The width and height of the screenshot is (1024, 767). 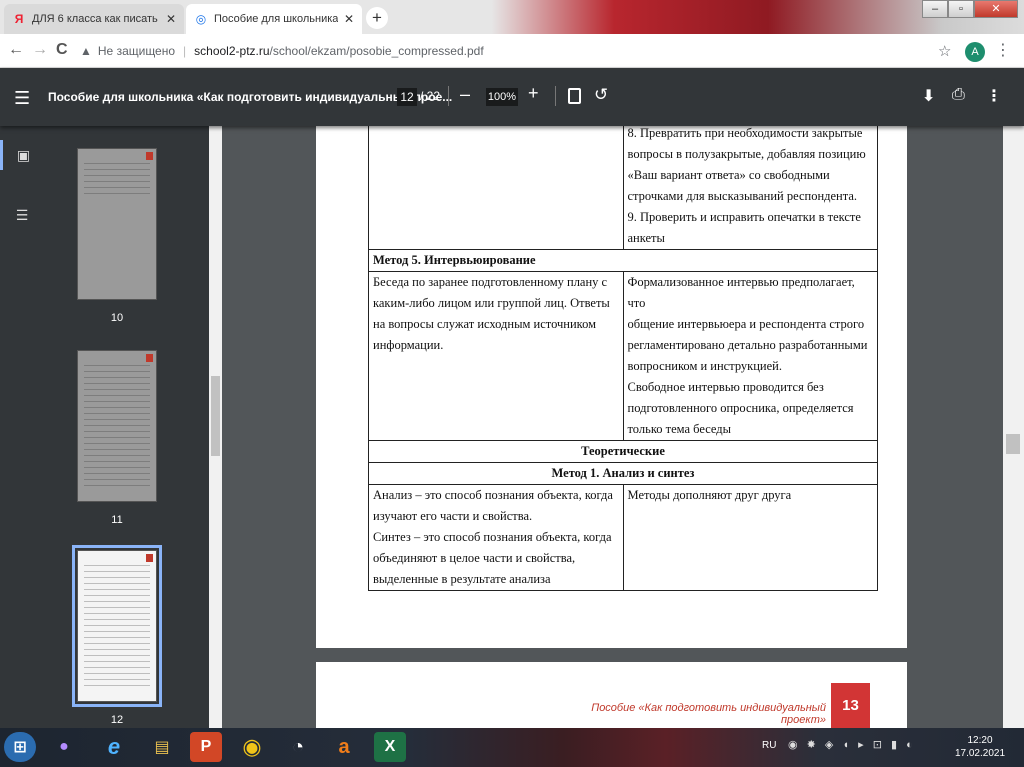 I want to click on browser-tab-2: ◎ Пособие для школьника «Как п ✕, so click(x=274, y=19).